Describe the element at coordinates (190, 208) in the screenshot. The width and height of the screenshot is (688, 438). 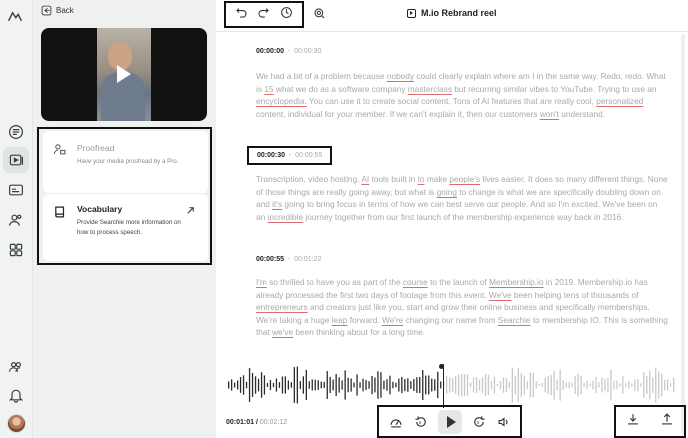
I see `external-link-icon` at that location.